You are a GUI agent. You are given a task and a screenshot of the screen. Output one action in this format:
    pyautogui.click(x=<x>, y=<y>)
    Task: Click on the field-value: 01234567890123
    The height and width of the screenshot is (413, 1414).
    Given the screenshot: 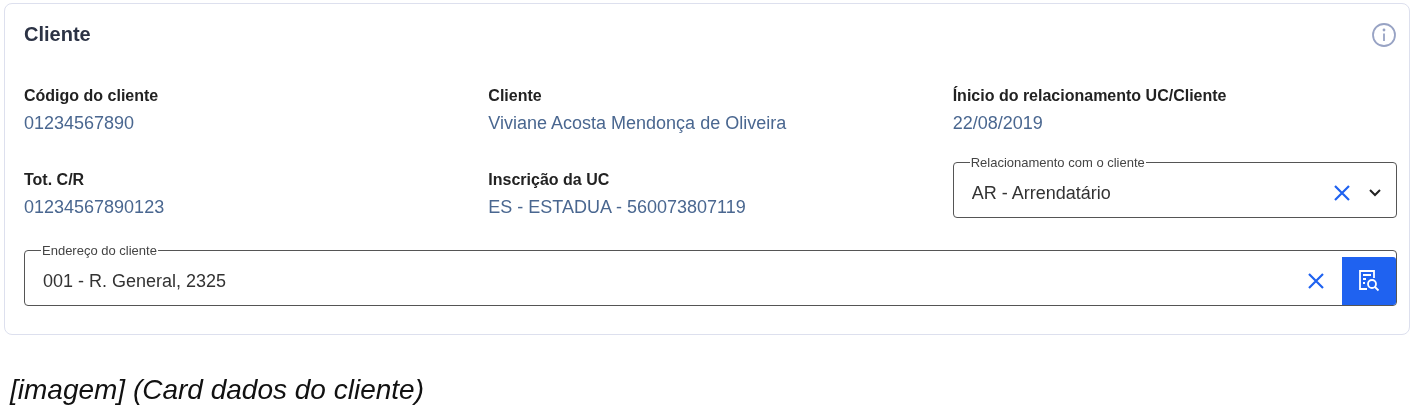 What is the action you would take?
    pyautogui.click(x=95, y=207)
    